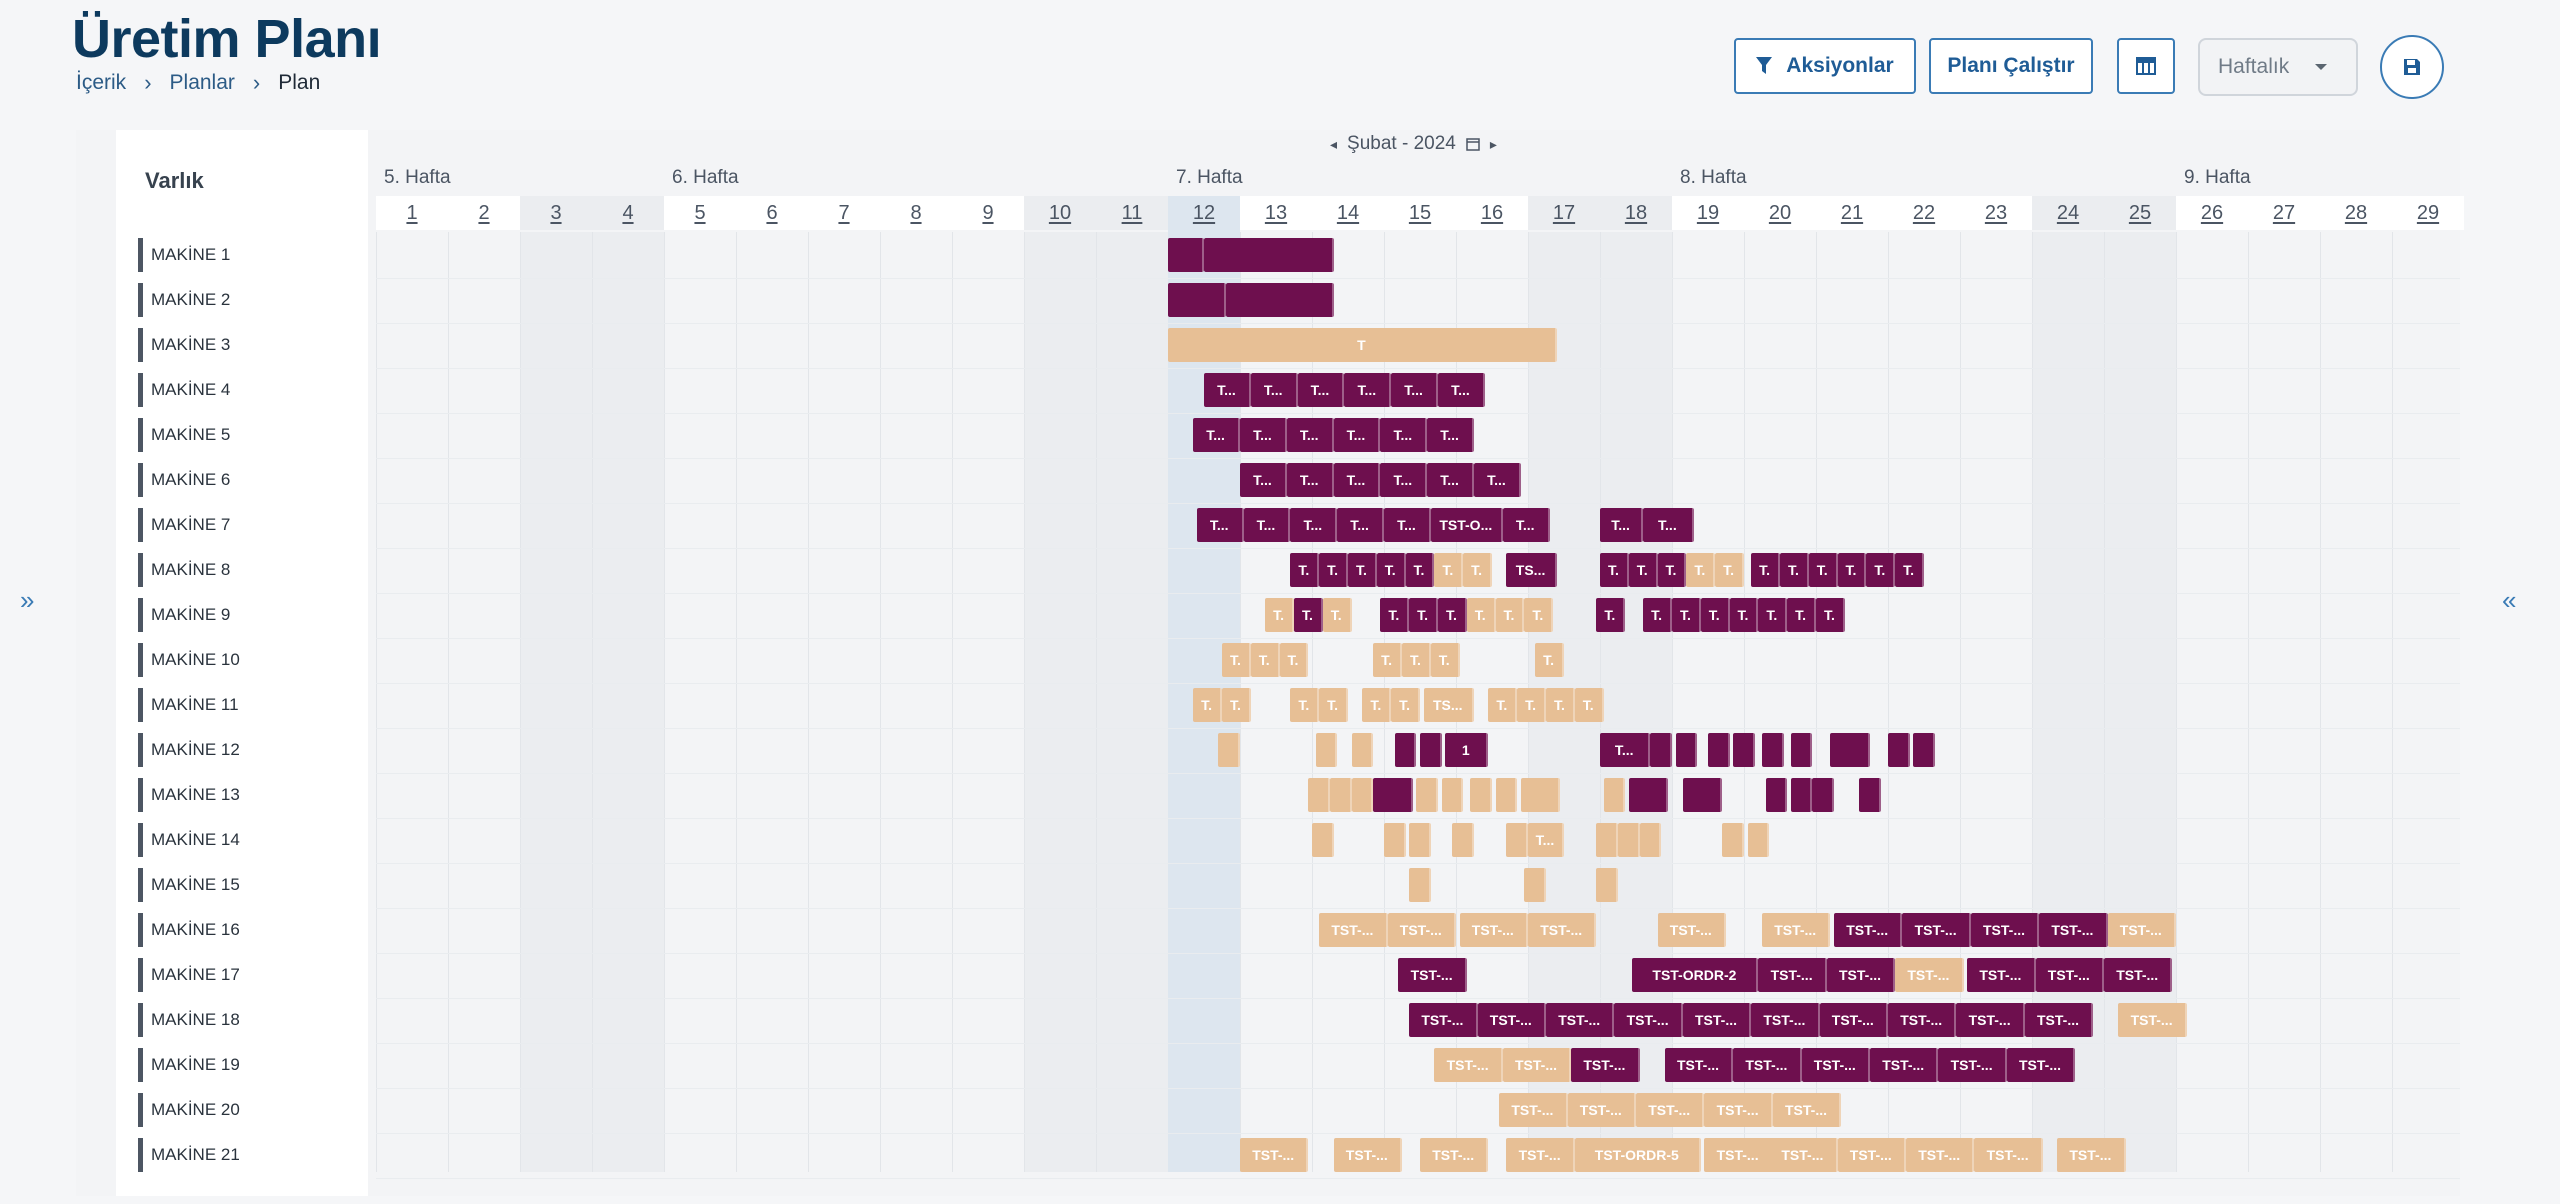 The width and height of the screenshot is (2560, 1204). Describe the element at coordinates (189, 1155) in the screenshot. I see `asset-row: MAKİNE 21` at that location.